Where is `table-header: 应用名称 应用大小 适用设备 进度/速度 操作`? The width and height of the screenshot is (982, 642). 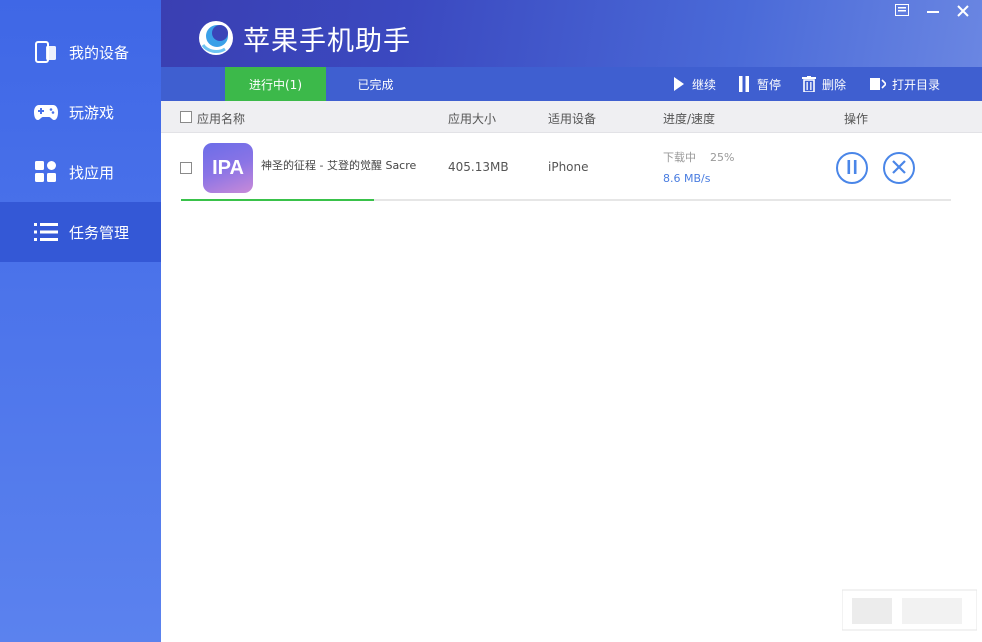 table-header: 应用名称 应用大小 适用设备 进度/速度 操作 is located at coordinates (571, 117).